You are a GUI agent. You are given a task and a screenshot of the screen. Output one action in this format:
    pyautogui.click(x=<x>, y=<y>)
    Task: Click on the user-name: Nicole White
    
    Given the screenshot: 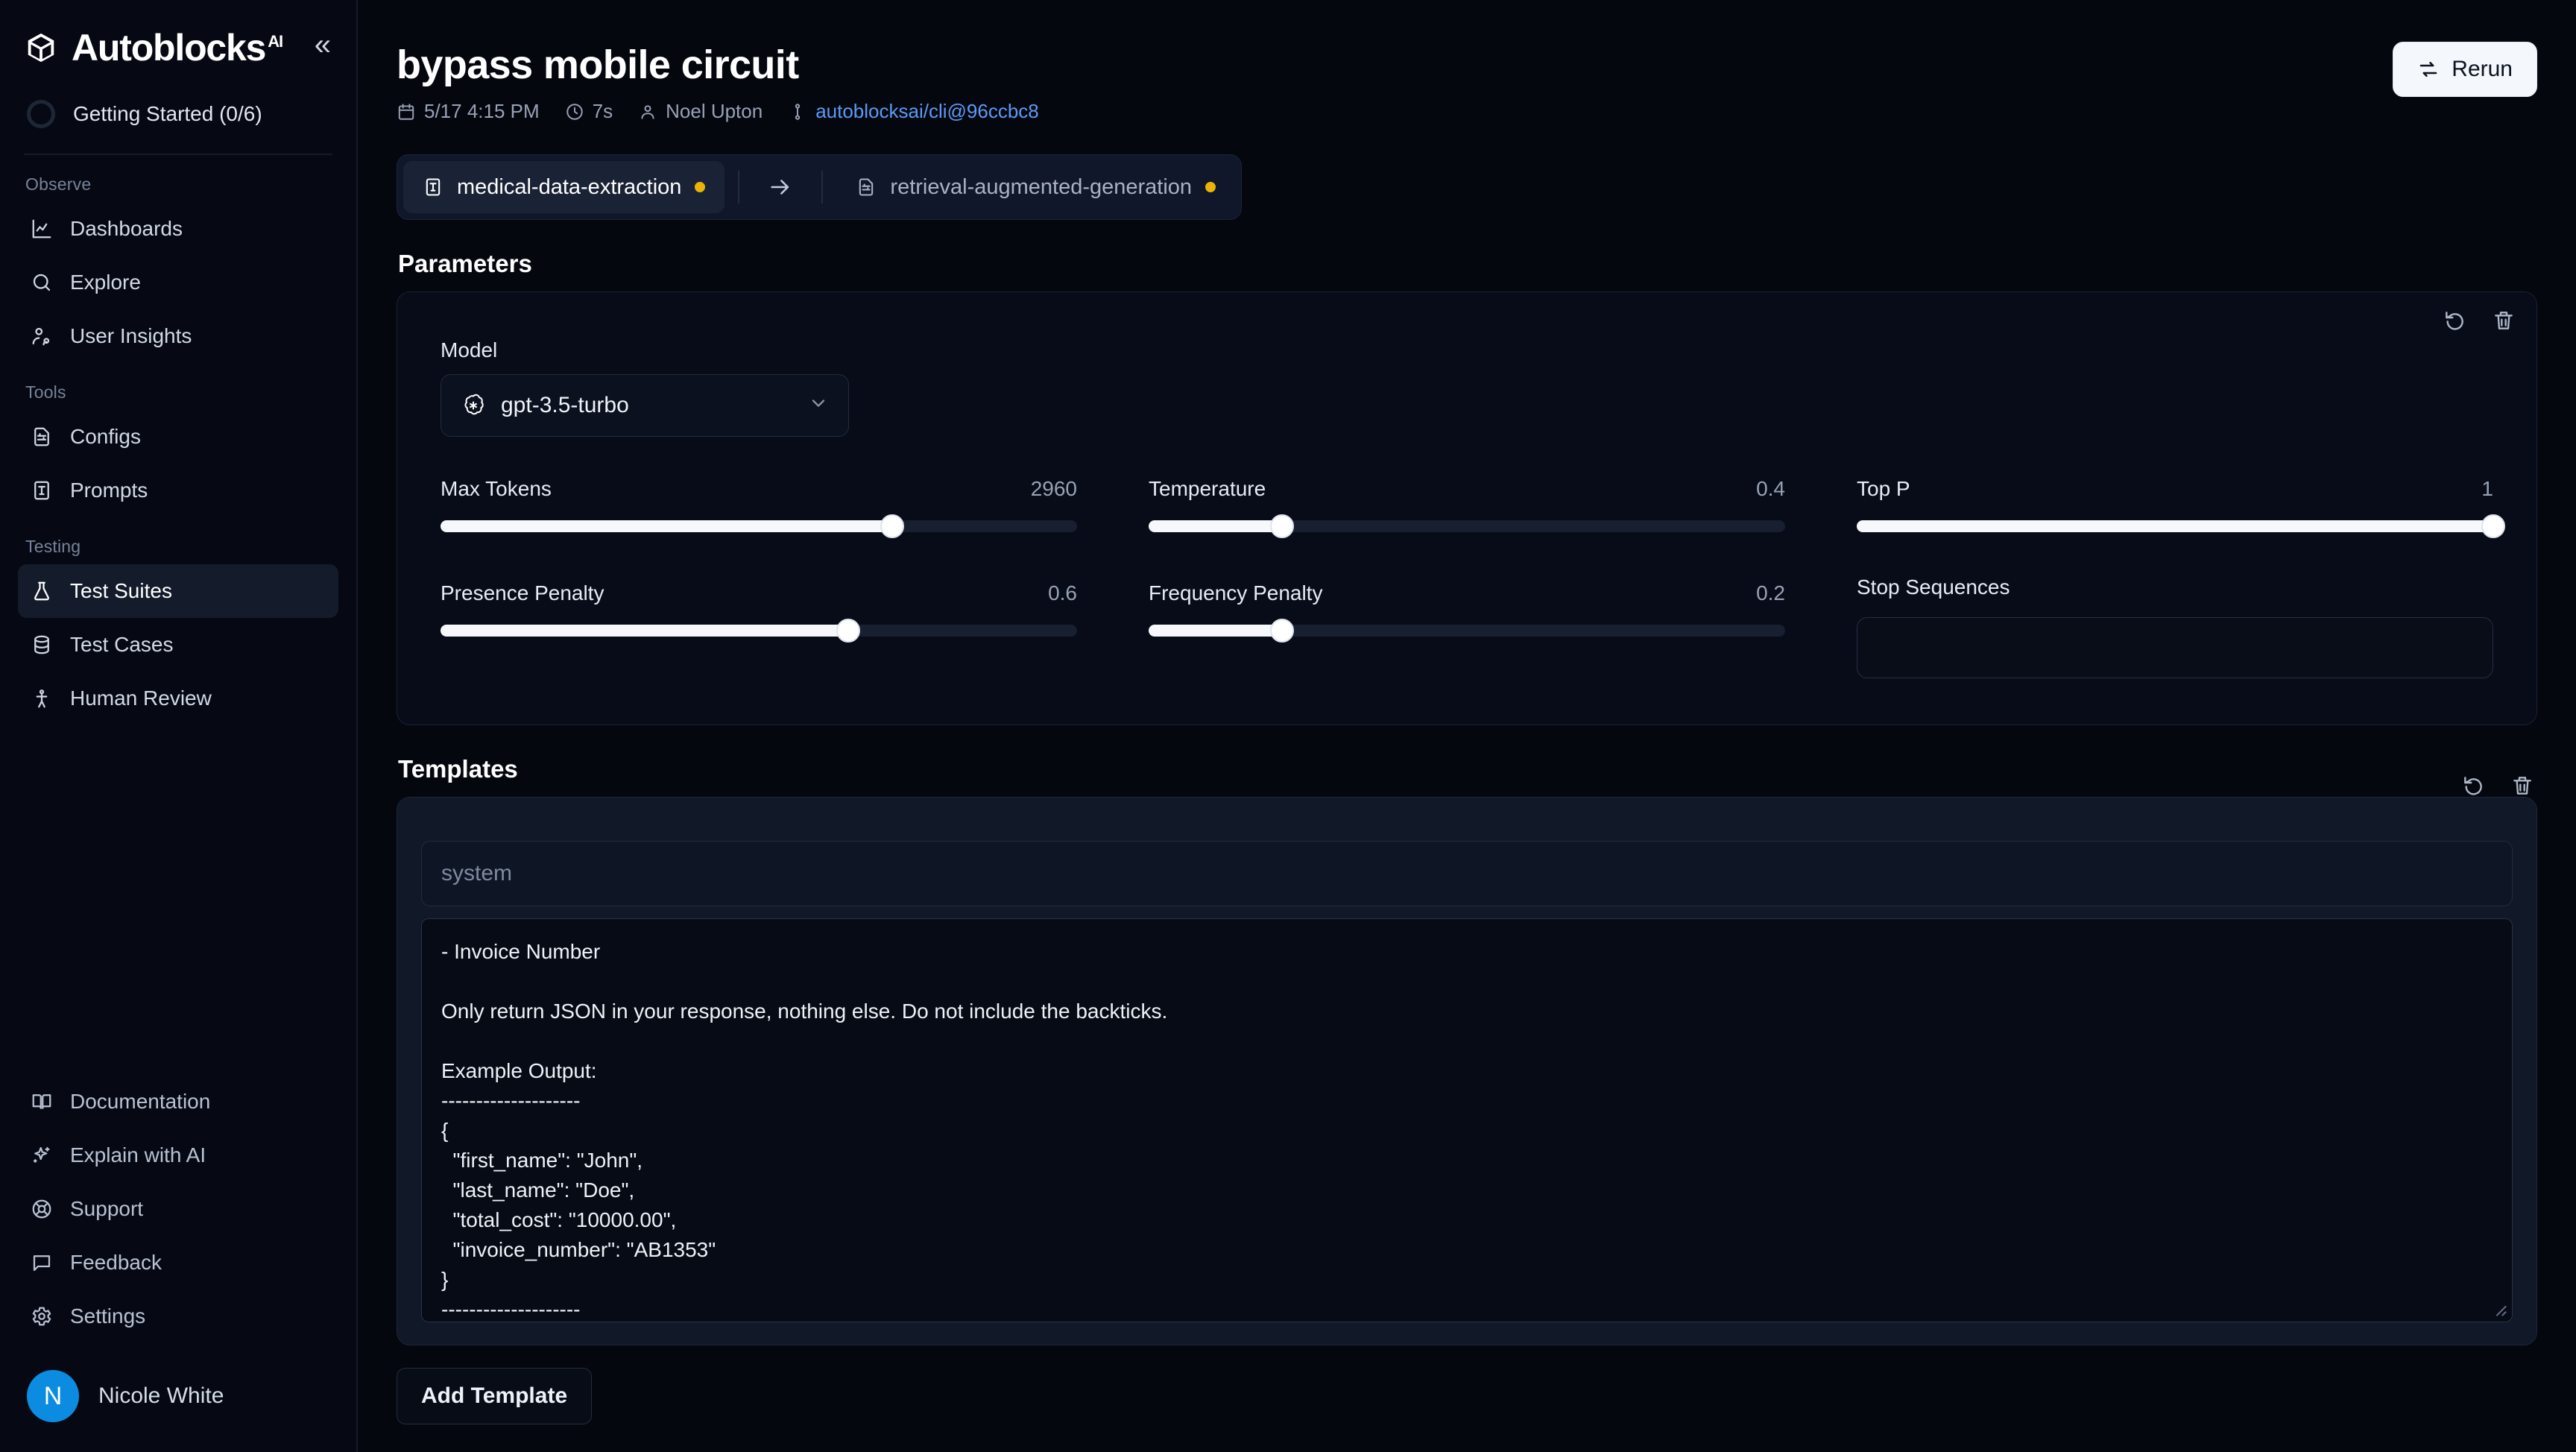 What is the action you would take?
    pyautogui.click(x=161, y=1395)
    